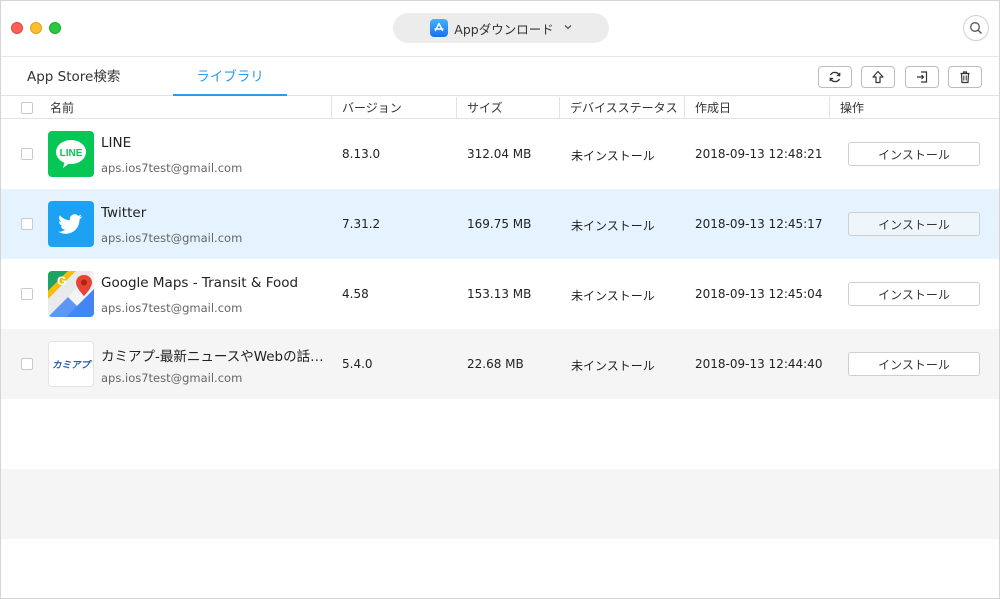  I want to click on app-size: 153.13 MB, so click(499, 294).